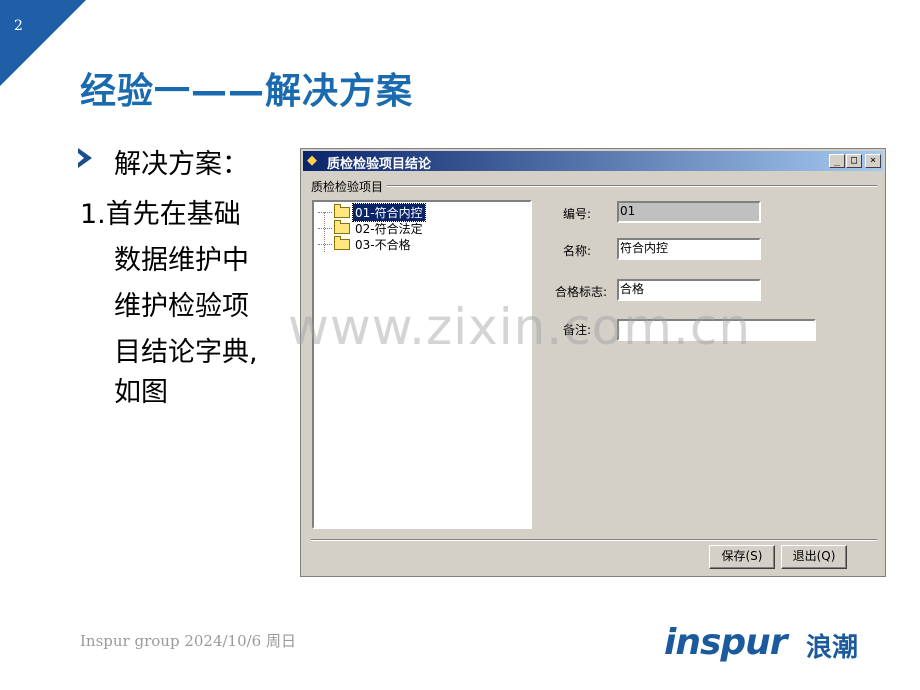  I want to click on close-button: ×, so click(873, 161).